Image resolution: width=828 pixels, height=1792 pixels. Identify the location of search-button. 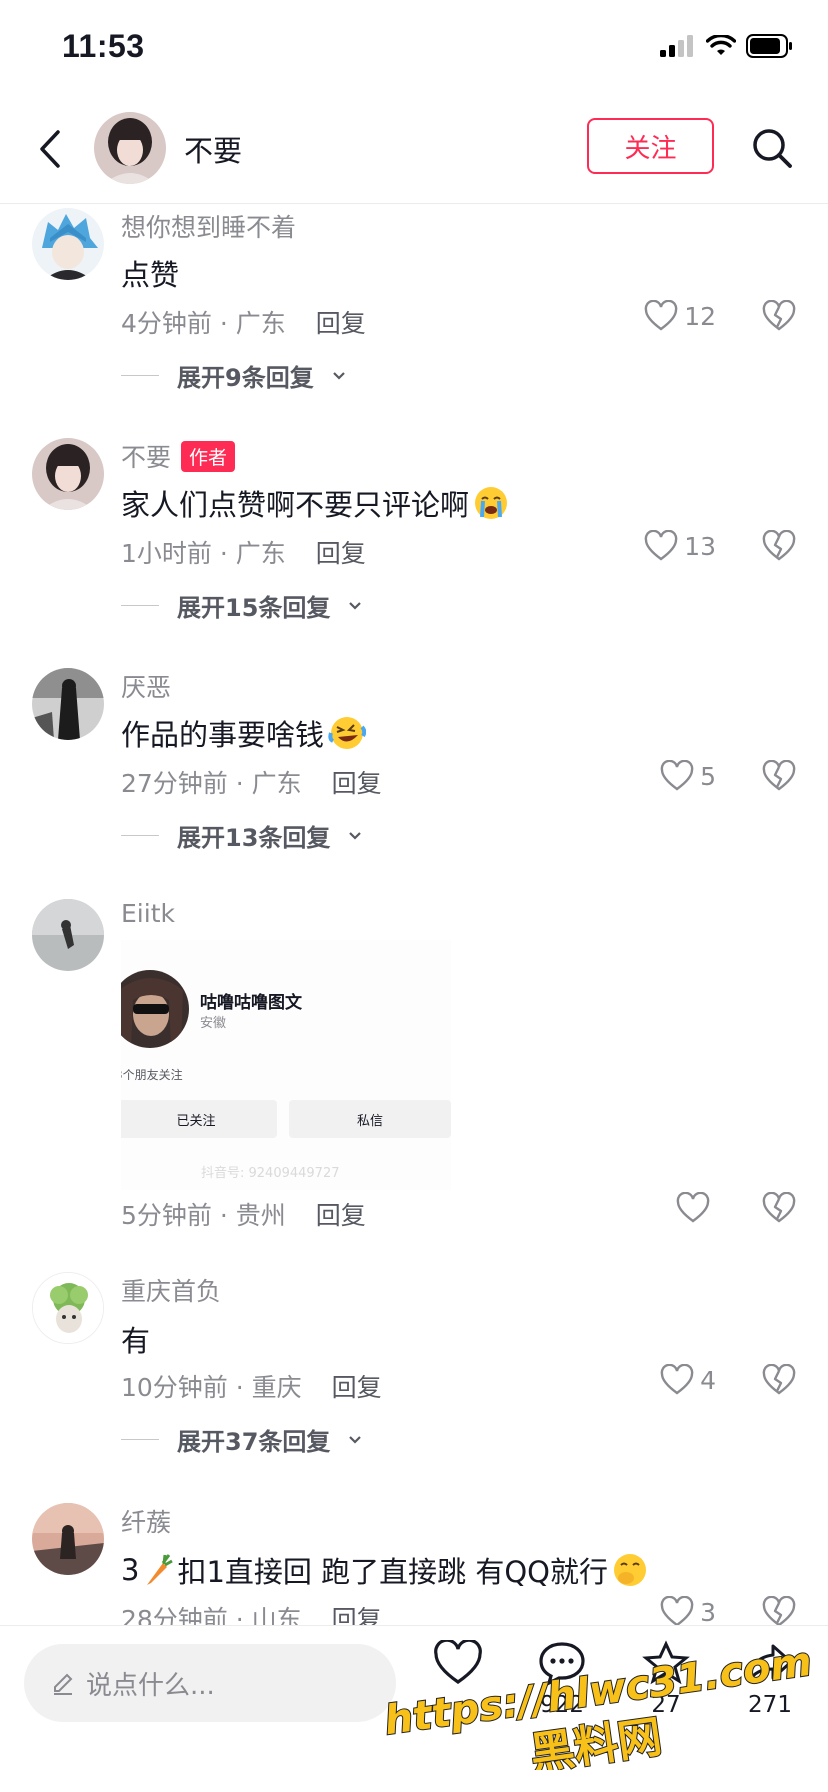
(773, 149).